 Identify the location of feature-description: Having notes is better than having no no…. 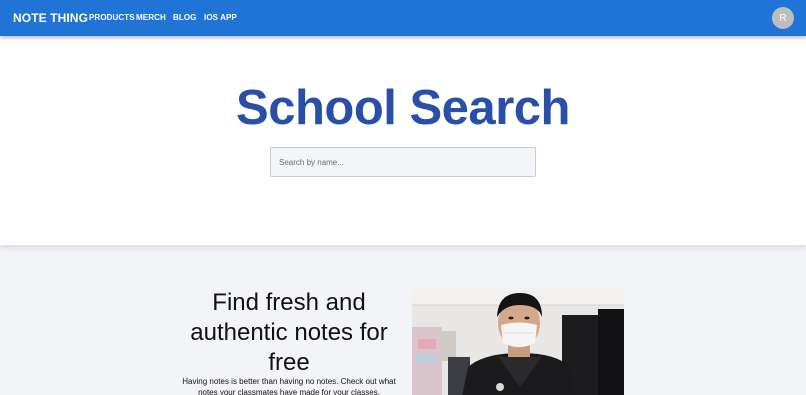
(289, 386).